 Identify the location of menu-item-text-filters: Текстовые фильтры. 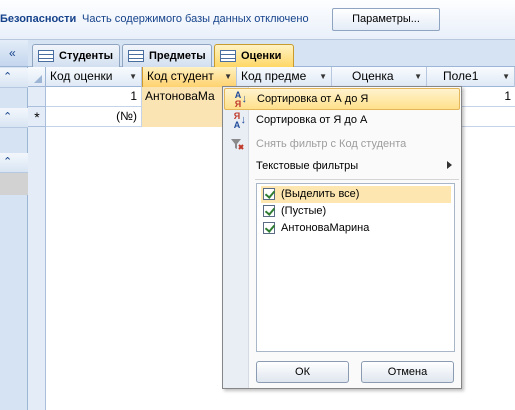
(342, 167).